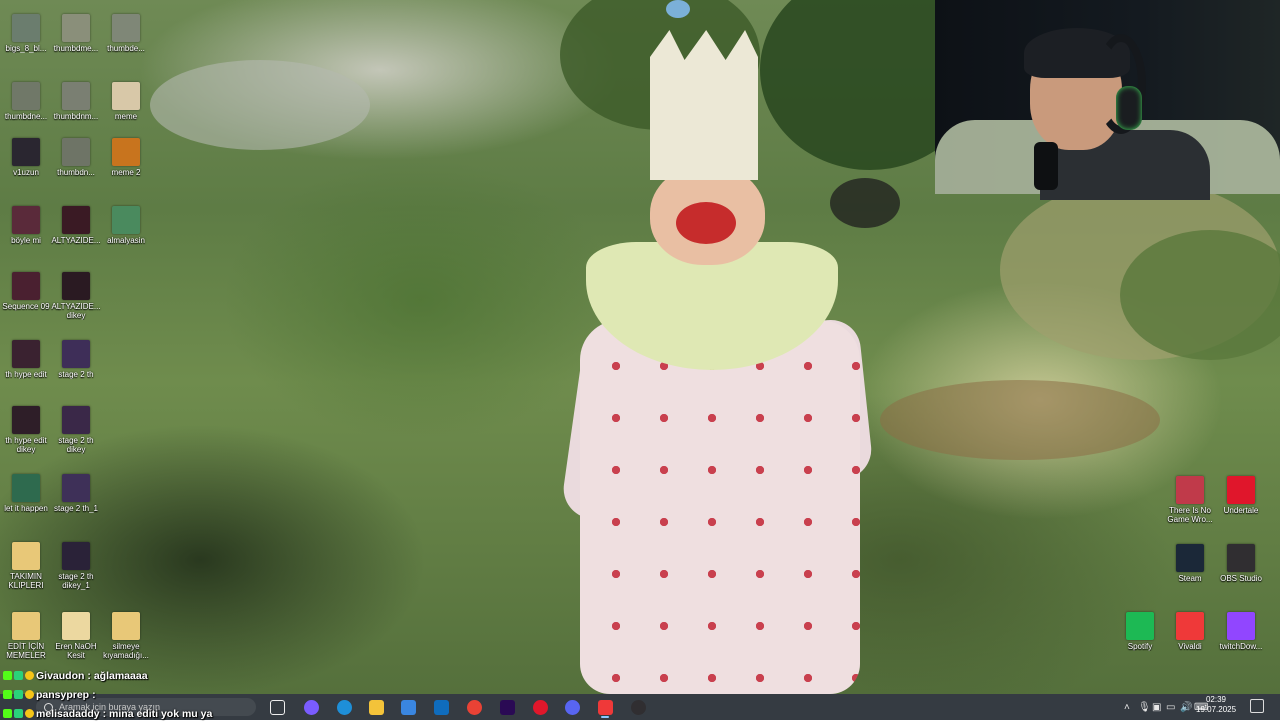  Describe the element at coordinates (26, 157) in the screenshot. I see `desktop-icon: v1uzun` at that location.